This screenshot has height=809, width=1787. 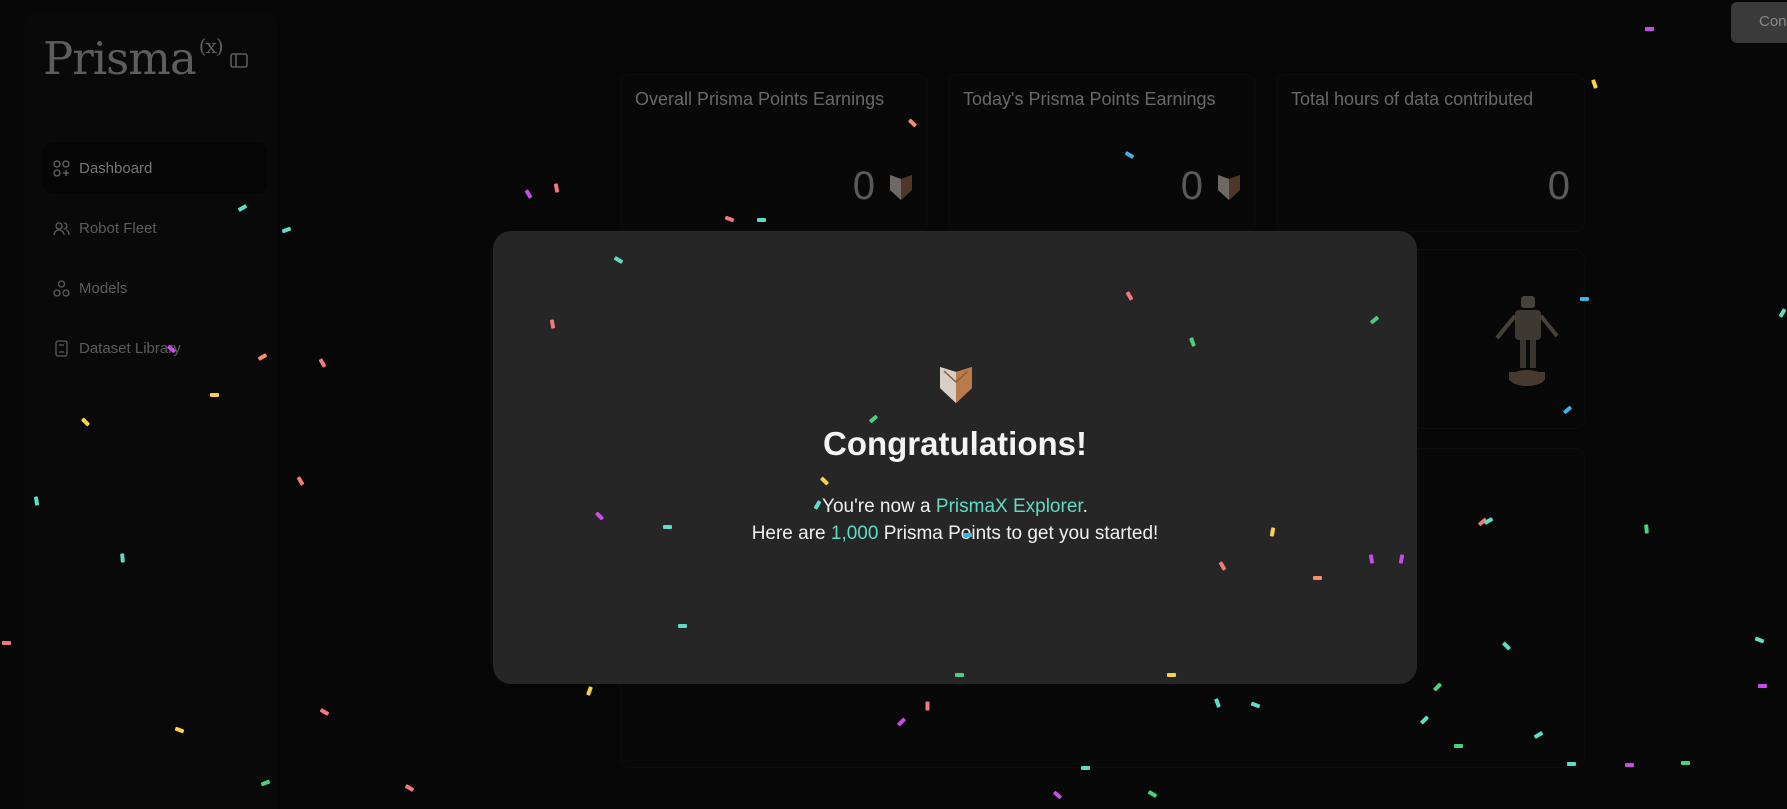 I want to click on modal-text: Here are, so click(x=791, y=533).